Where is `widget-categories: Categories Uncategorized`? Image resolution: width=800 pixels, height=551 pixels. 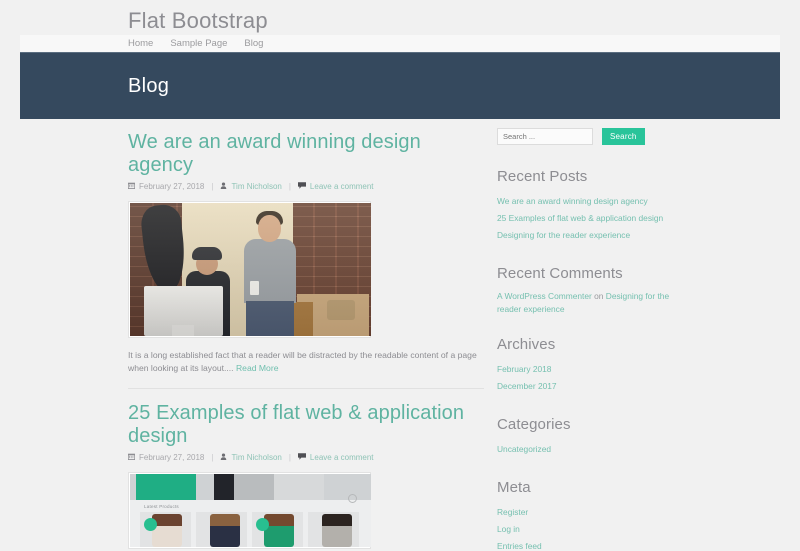 widget-categories: Categories Uncategorized is located at coordinates (592, 436).